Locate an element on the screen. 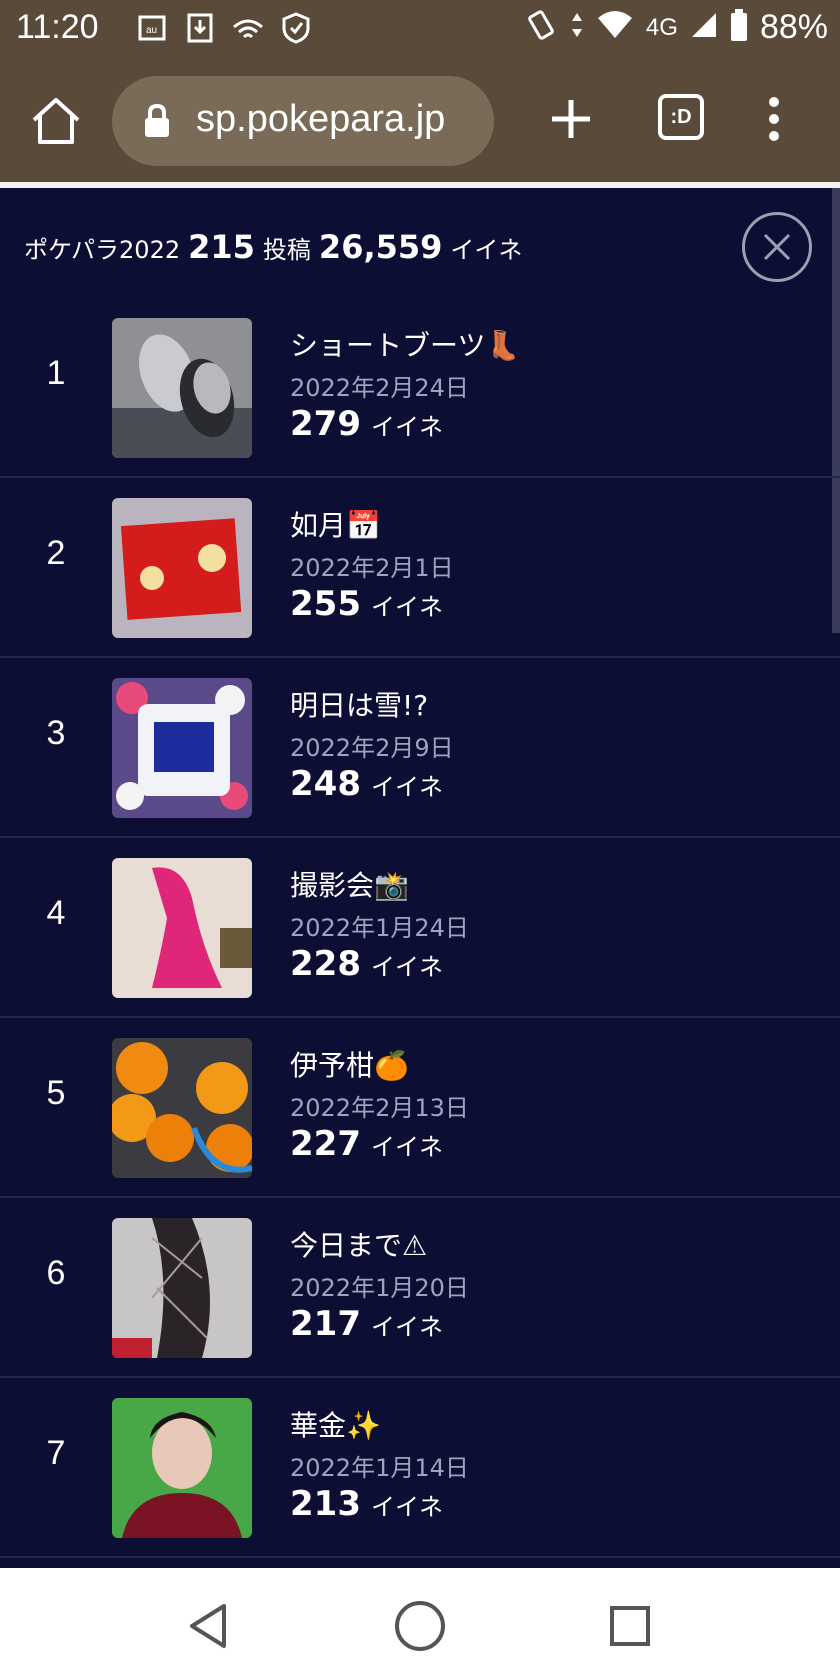 The width and height of the screenshot is (840, 1680). menu-button is located at coordinates (774, 119).